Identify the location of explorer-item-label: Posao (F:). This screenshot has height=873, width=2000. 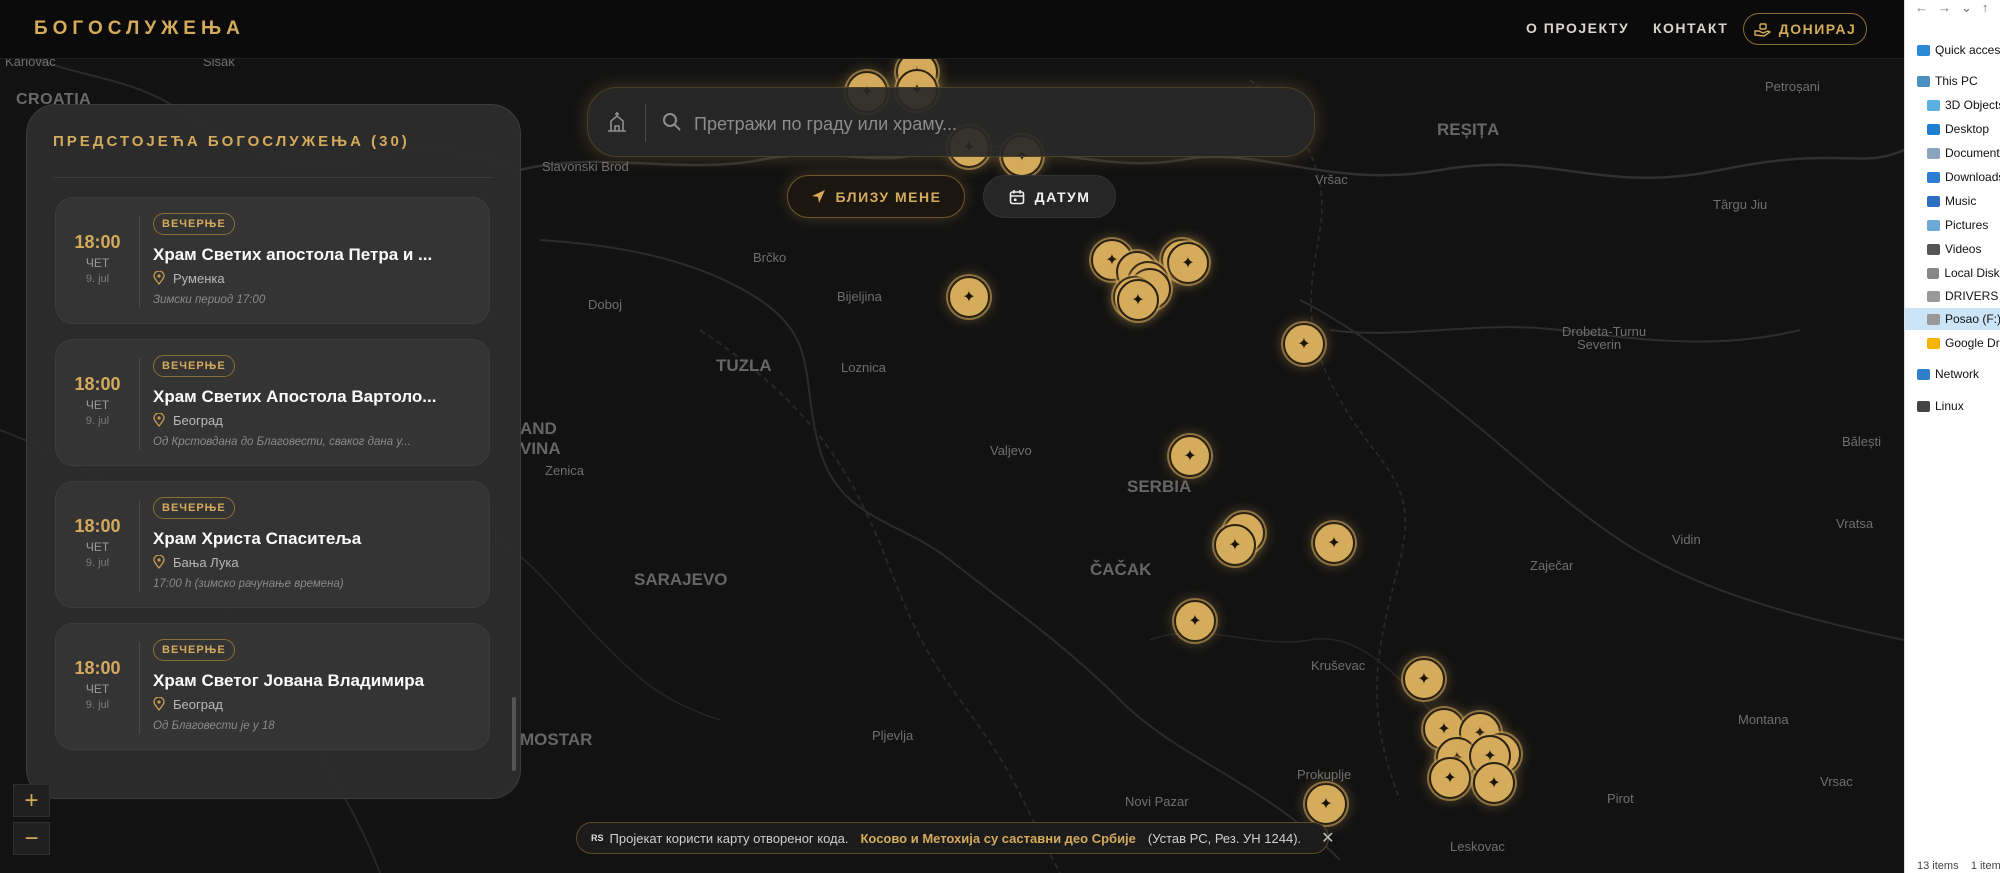
(1972, 319).